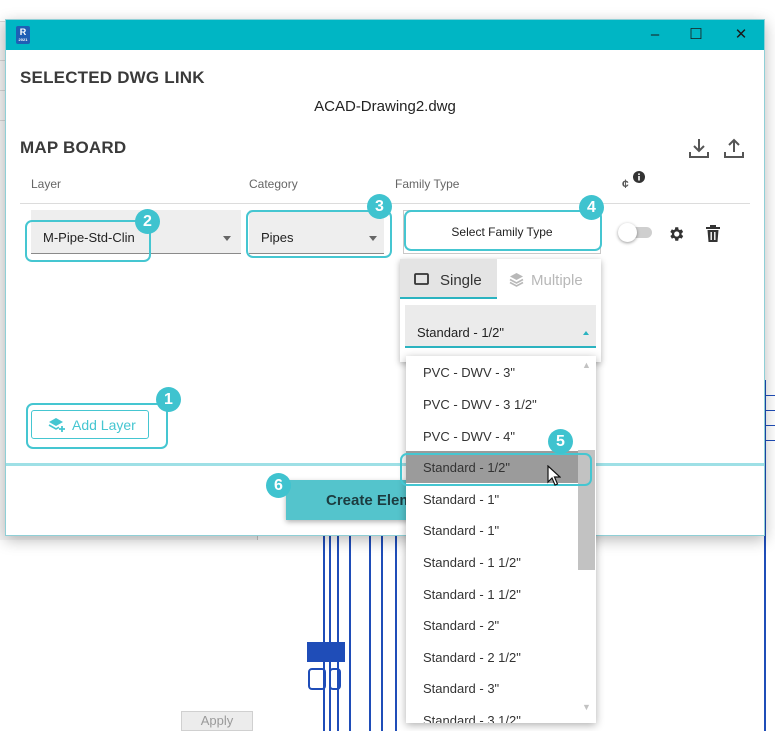 The height and width of the screenshot is (731, 775). What do you see at coordinates (385, 35) in the screenshot?
I see `dialog-title-bar: R 2021 – ☐ ✕` at bounding box center [385, 35].